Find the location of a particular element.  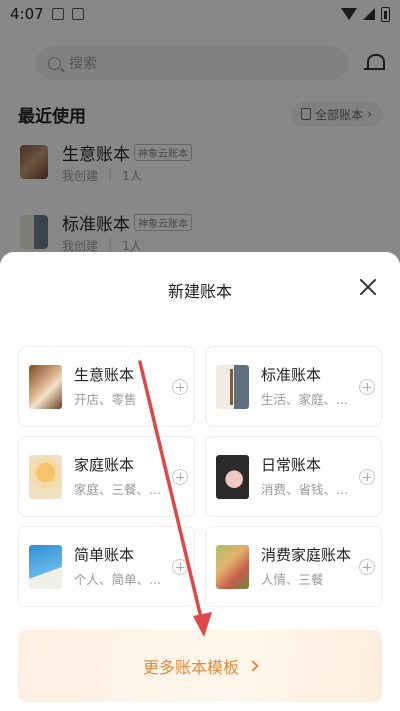

template-name: 简单账本 is located at coordinates (104, 555).